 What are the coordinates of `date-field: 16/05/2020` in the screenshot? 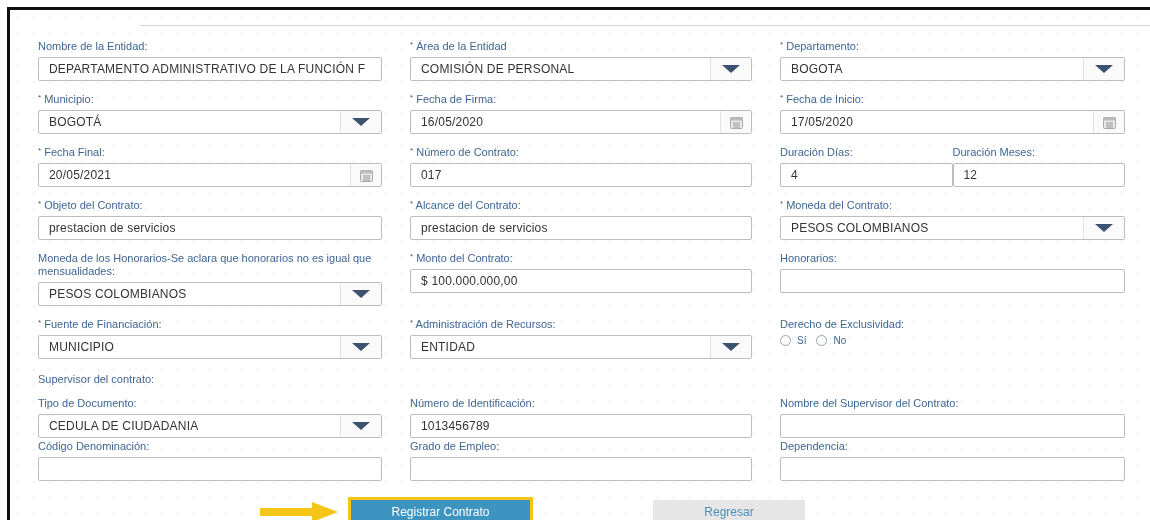 It's located at (581, 122).